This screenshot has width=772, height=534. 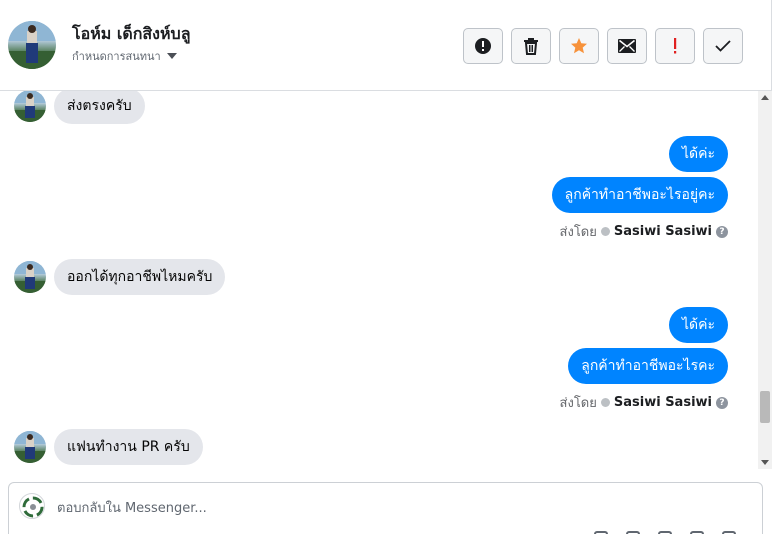 I want to click on message-row: แฟนทำงาน PR ครับ, so click(x=108, y=447).